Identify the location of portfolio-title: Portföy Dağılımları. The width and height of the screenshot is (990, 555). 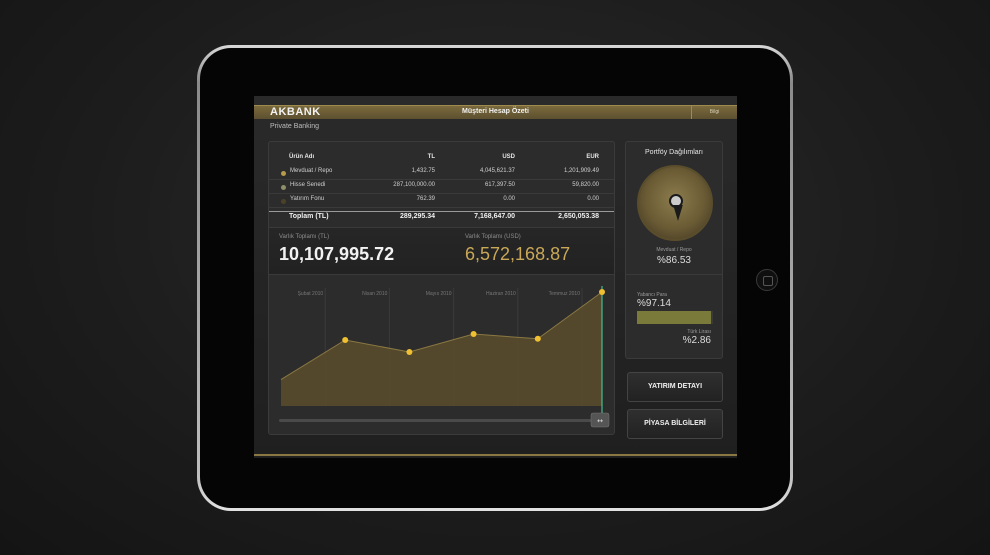
(674, 152).